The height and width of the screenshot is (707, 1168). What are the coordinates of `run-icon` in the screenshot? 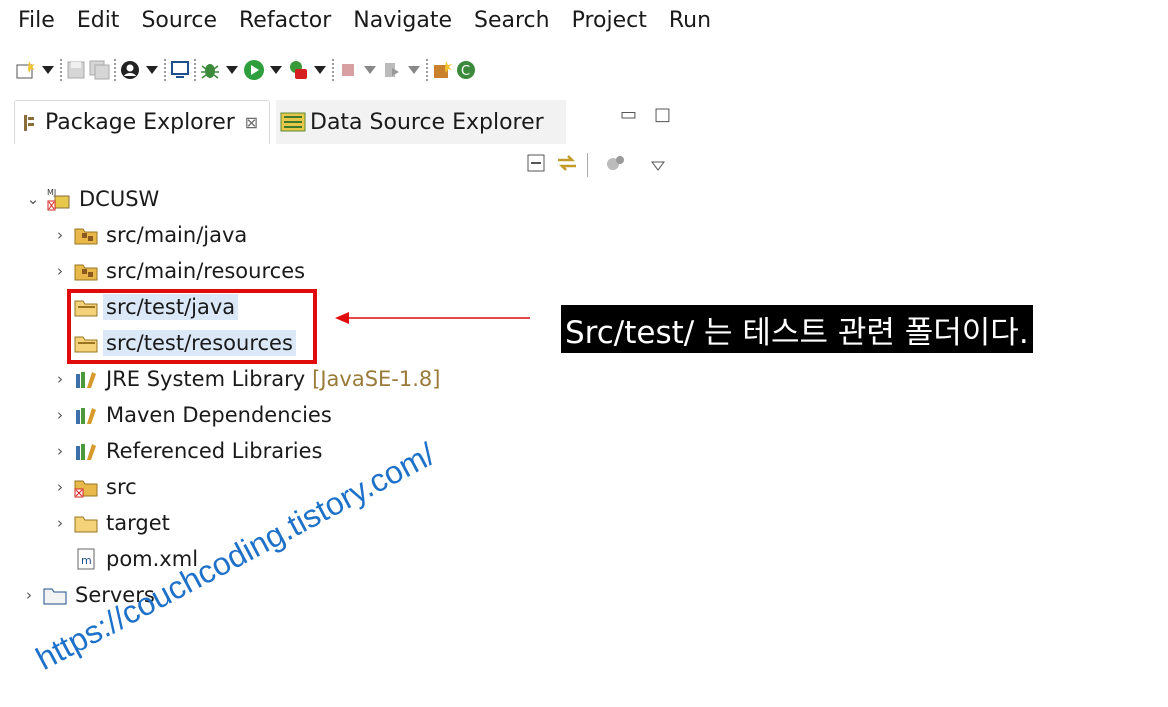 It's located at (254, 70).